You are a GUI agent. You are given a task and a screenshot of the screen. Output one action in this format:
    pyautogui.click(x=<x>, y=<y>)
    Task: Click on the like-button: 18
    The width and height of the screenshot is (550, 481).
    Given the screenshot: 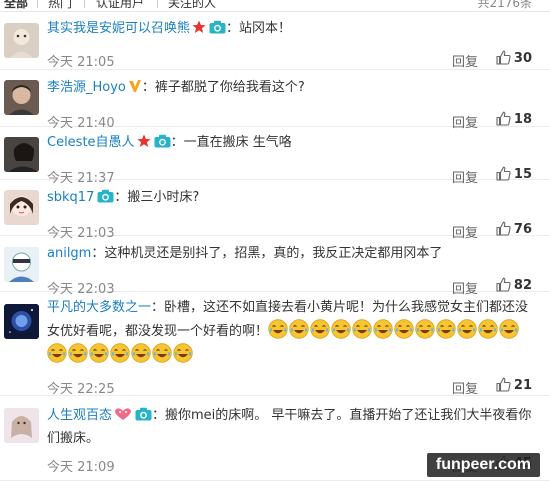 What is the action you would take?
    pyautogui.click(x=514, y=119)
    